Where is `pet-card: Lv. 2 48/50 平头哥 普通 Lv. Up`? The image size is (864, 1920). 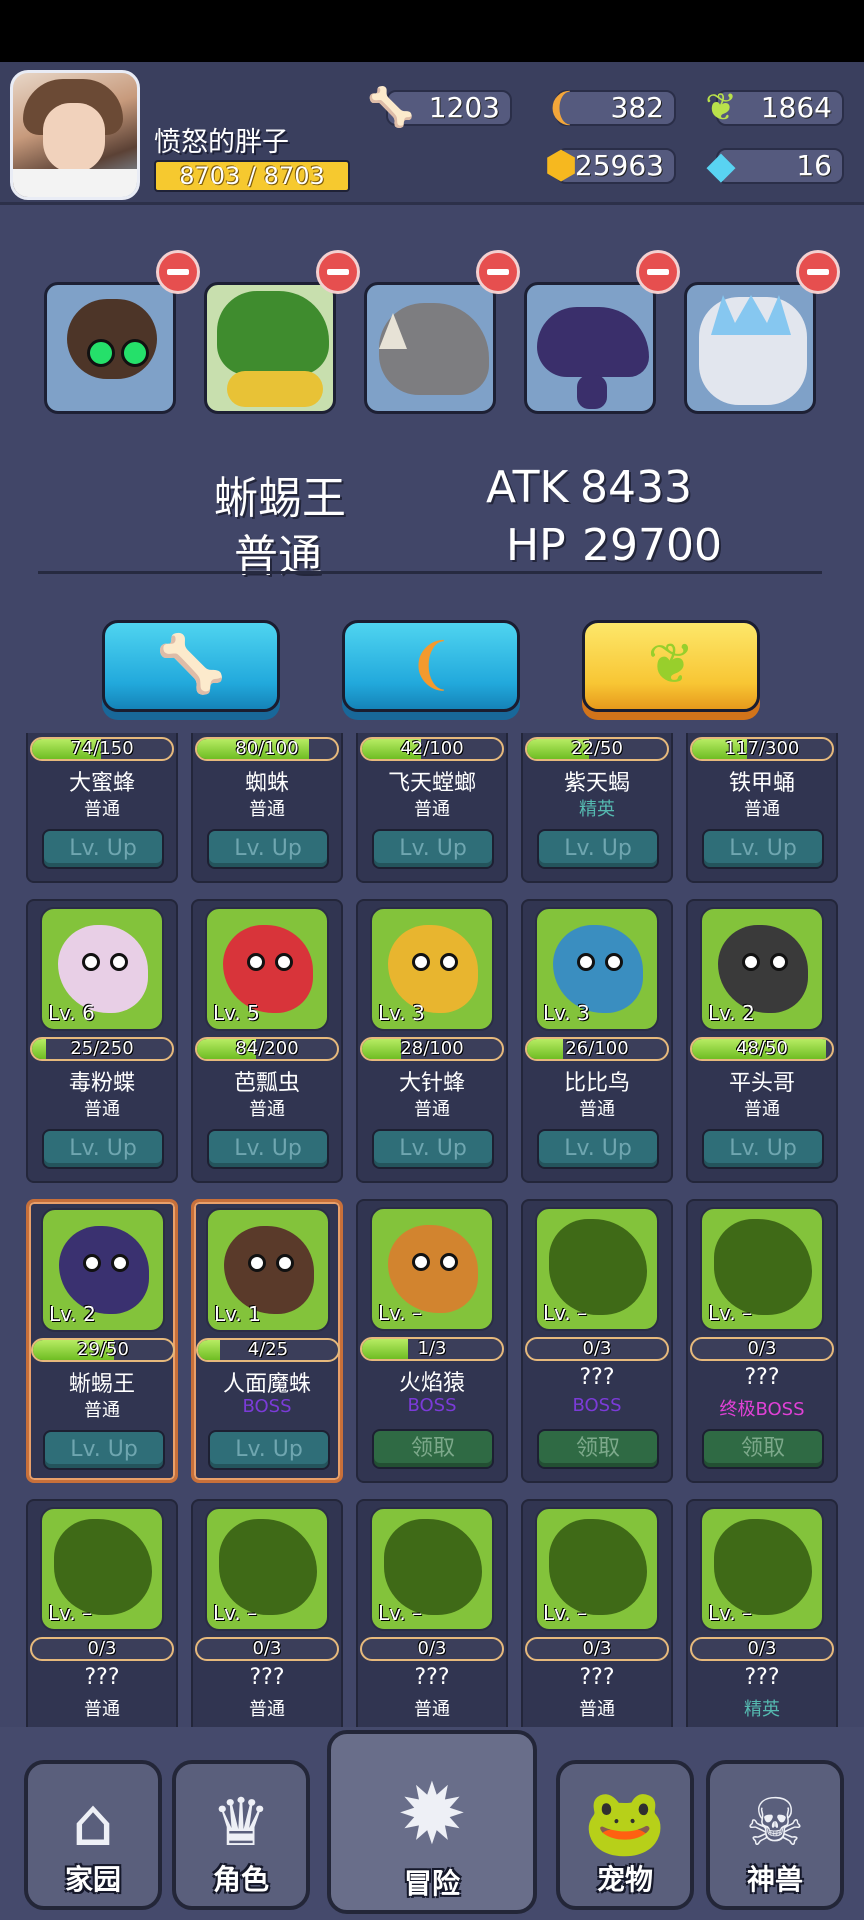
pet-card: Lv. 2 48/50 平头哥 普通 Lv. Up is located at coordinates (762, 1041).